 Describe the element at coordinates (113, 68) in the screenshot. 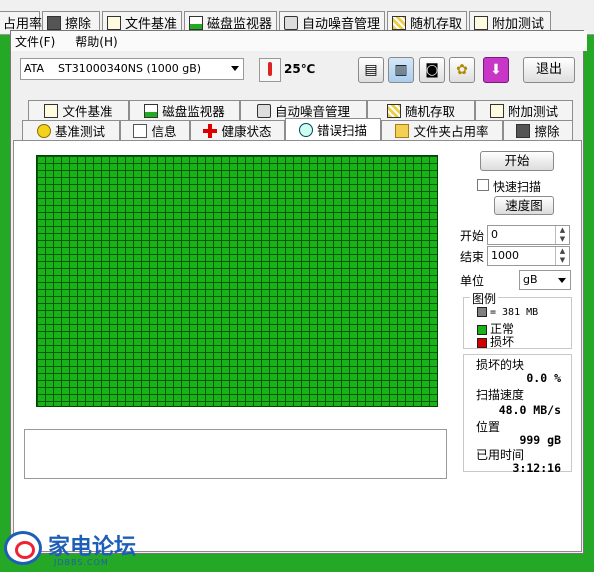

I see `drive-select-value: ATA ST31000340NS (1000 gB)` at that location.